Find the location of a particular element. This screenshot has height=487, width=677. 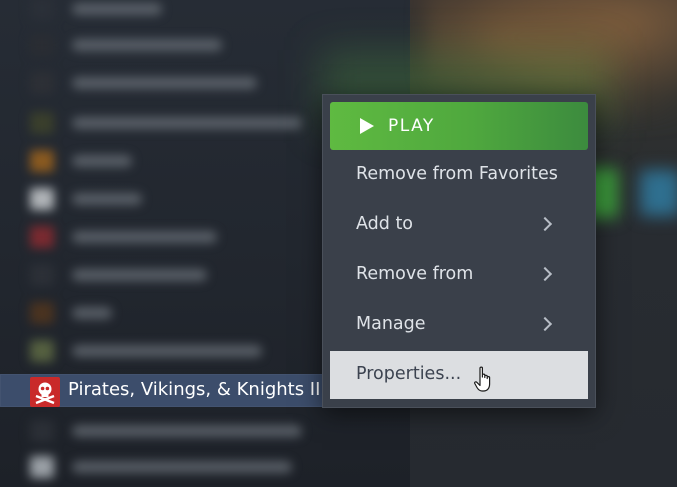

play-label: PLAY is located at coordinates (411, 126).